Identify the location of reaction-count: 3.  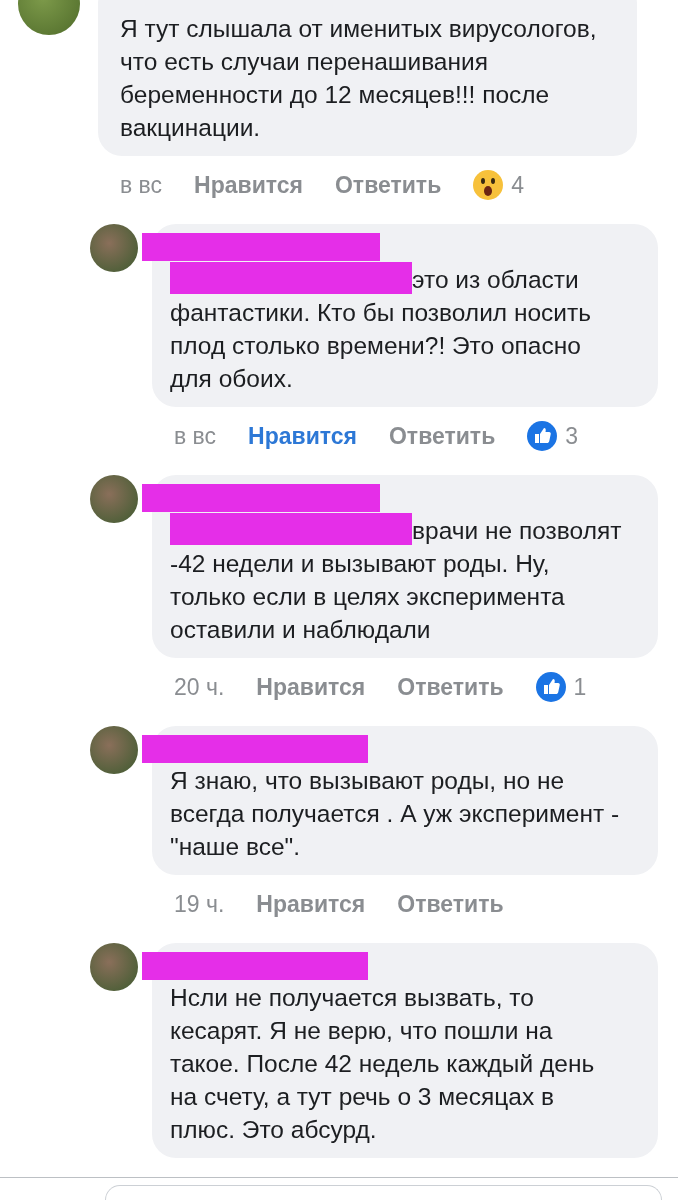
(572, 436).